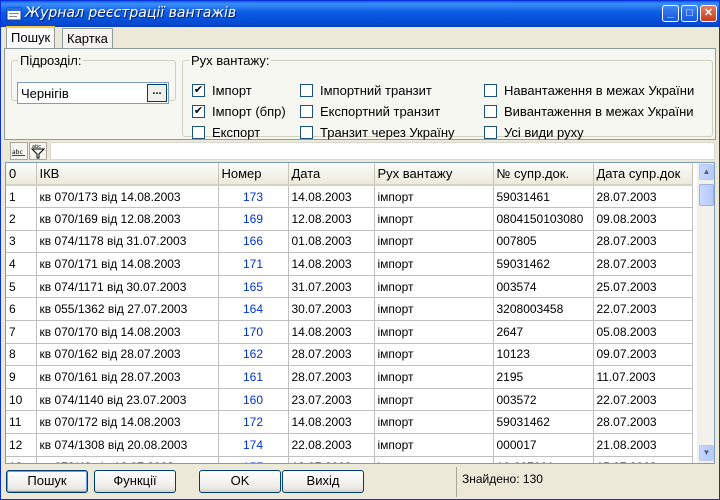 This screenshot has height=500, width=720. I want to click on cell-date: 22.08.2003, so click(331, 445).